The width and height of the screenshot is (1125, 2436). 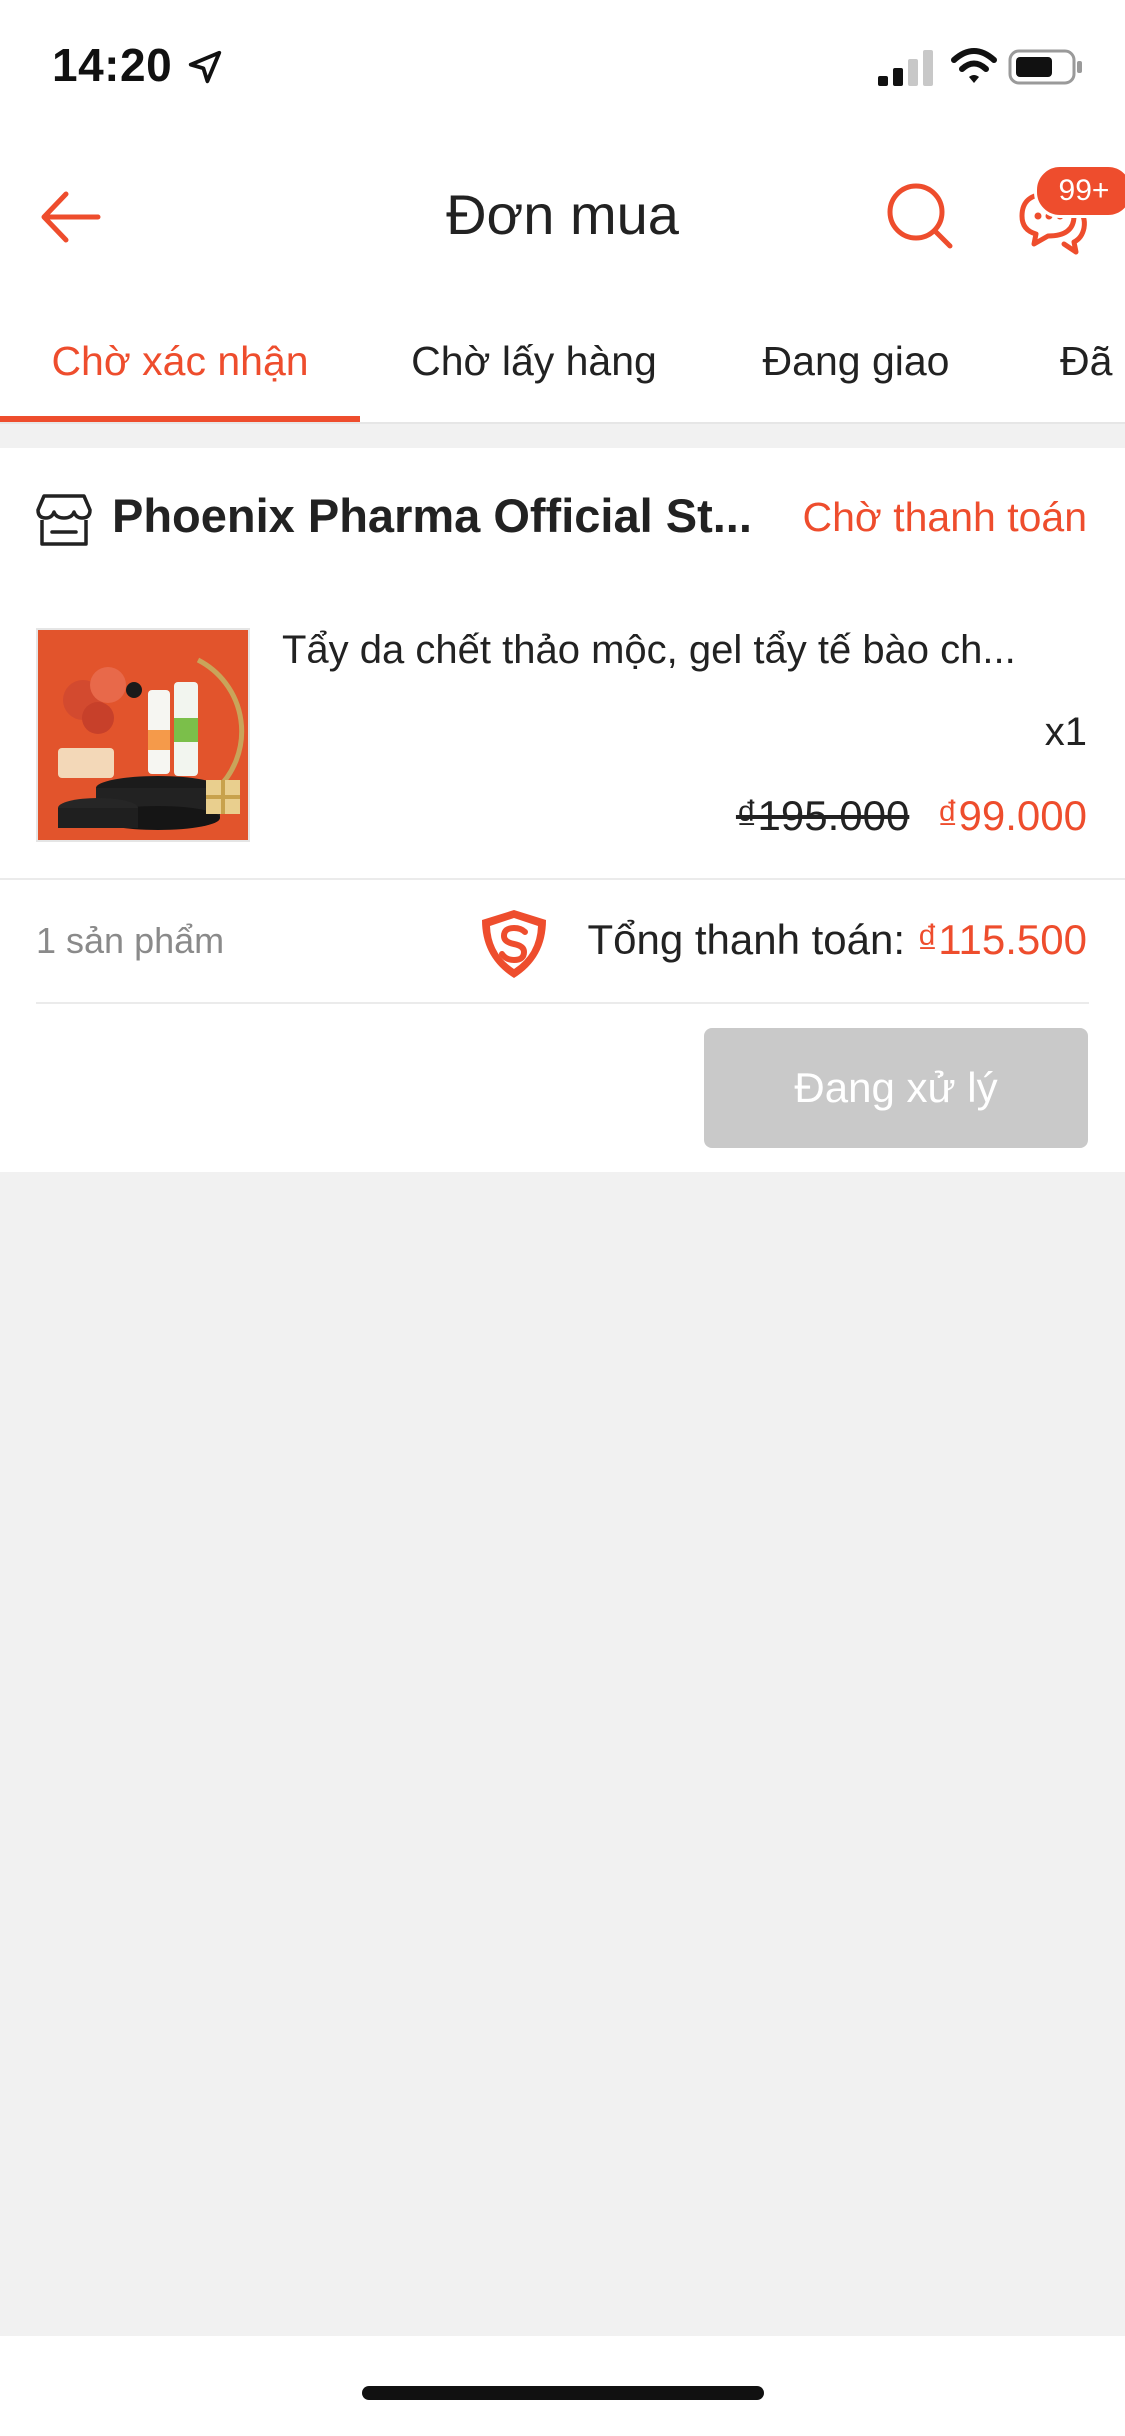 I want to click on status-bar: 14:20, so click(x=562, y=70).